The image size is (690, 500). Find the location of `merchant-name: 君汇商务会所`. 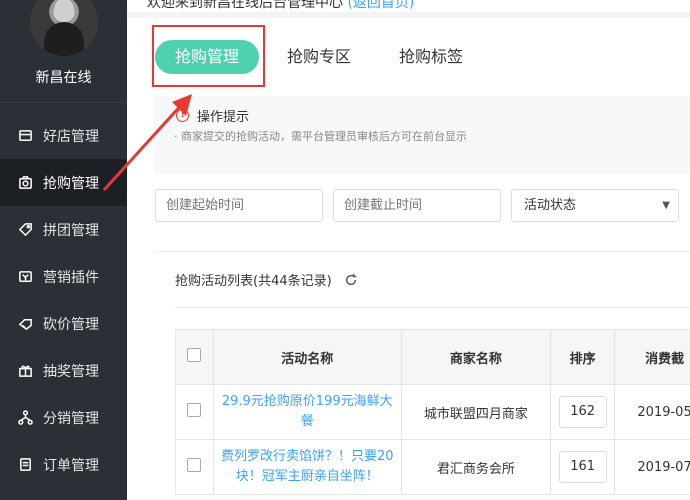

merchant-name: 君汇商务会所 is located at coordinates (476, 467).